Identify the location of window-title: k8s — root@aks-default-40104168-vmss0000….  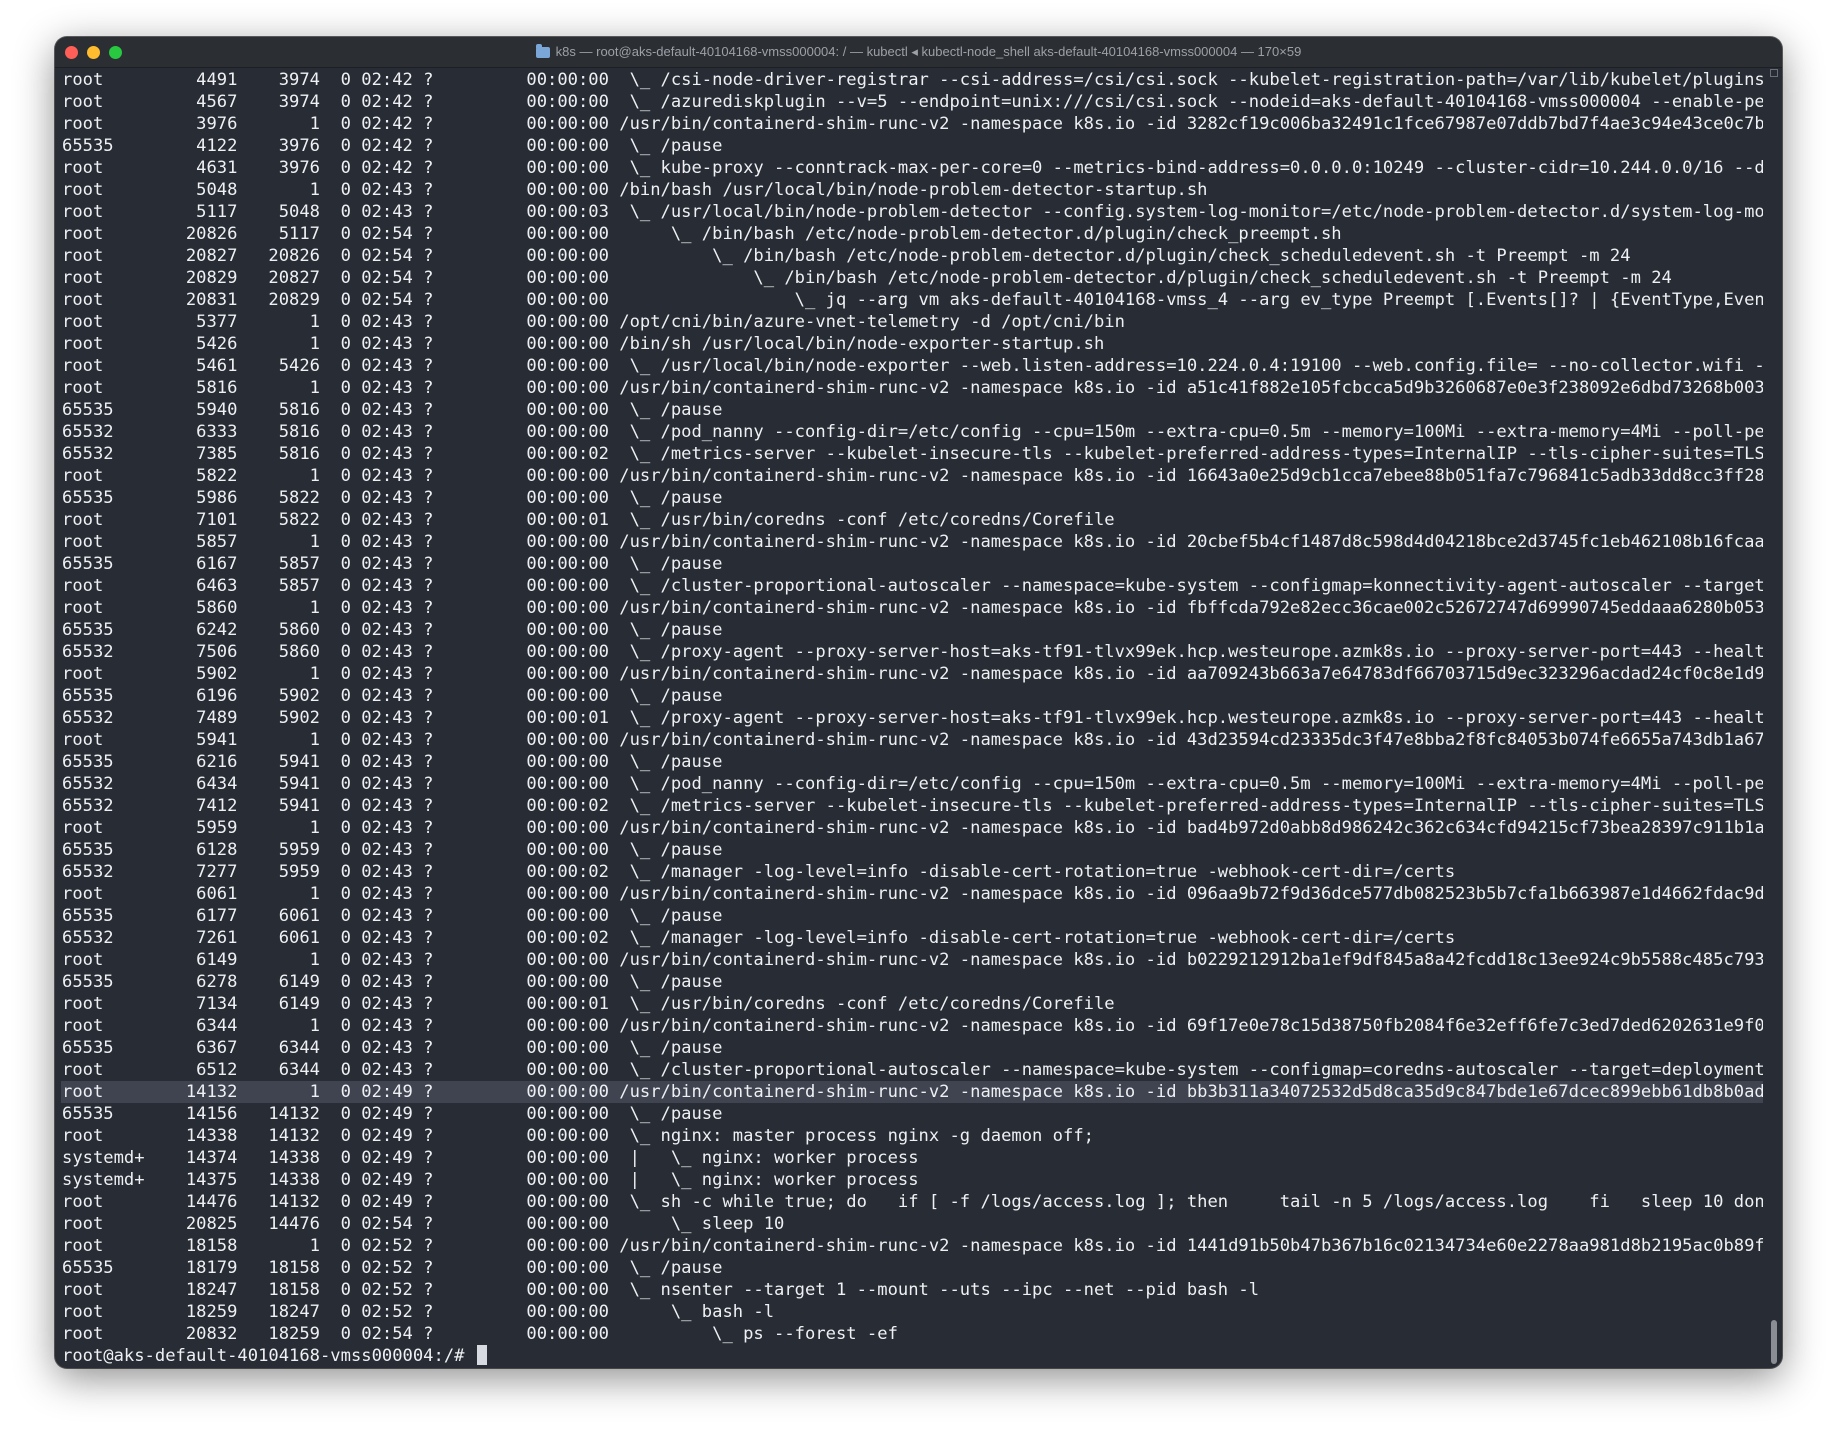
(928, 51).